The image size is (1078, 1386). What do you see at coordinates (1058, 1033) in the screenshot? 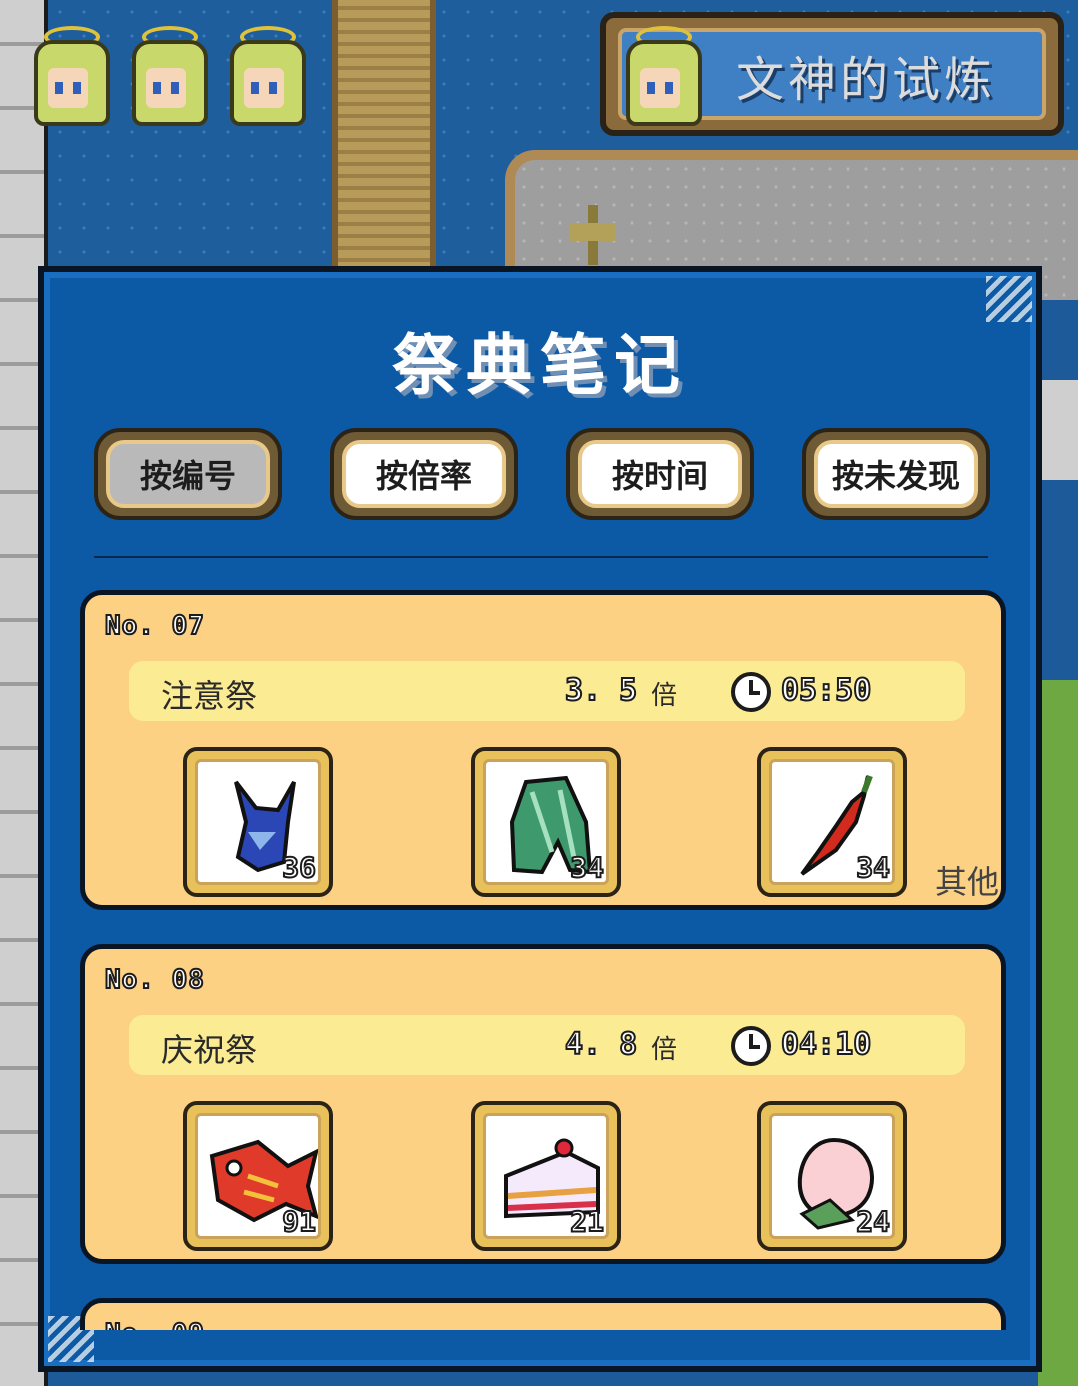
I see `grass-area` at bounding box center [1058, 1033].